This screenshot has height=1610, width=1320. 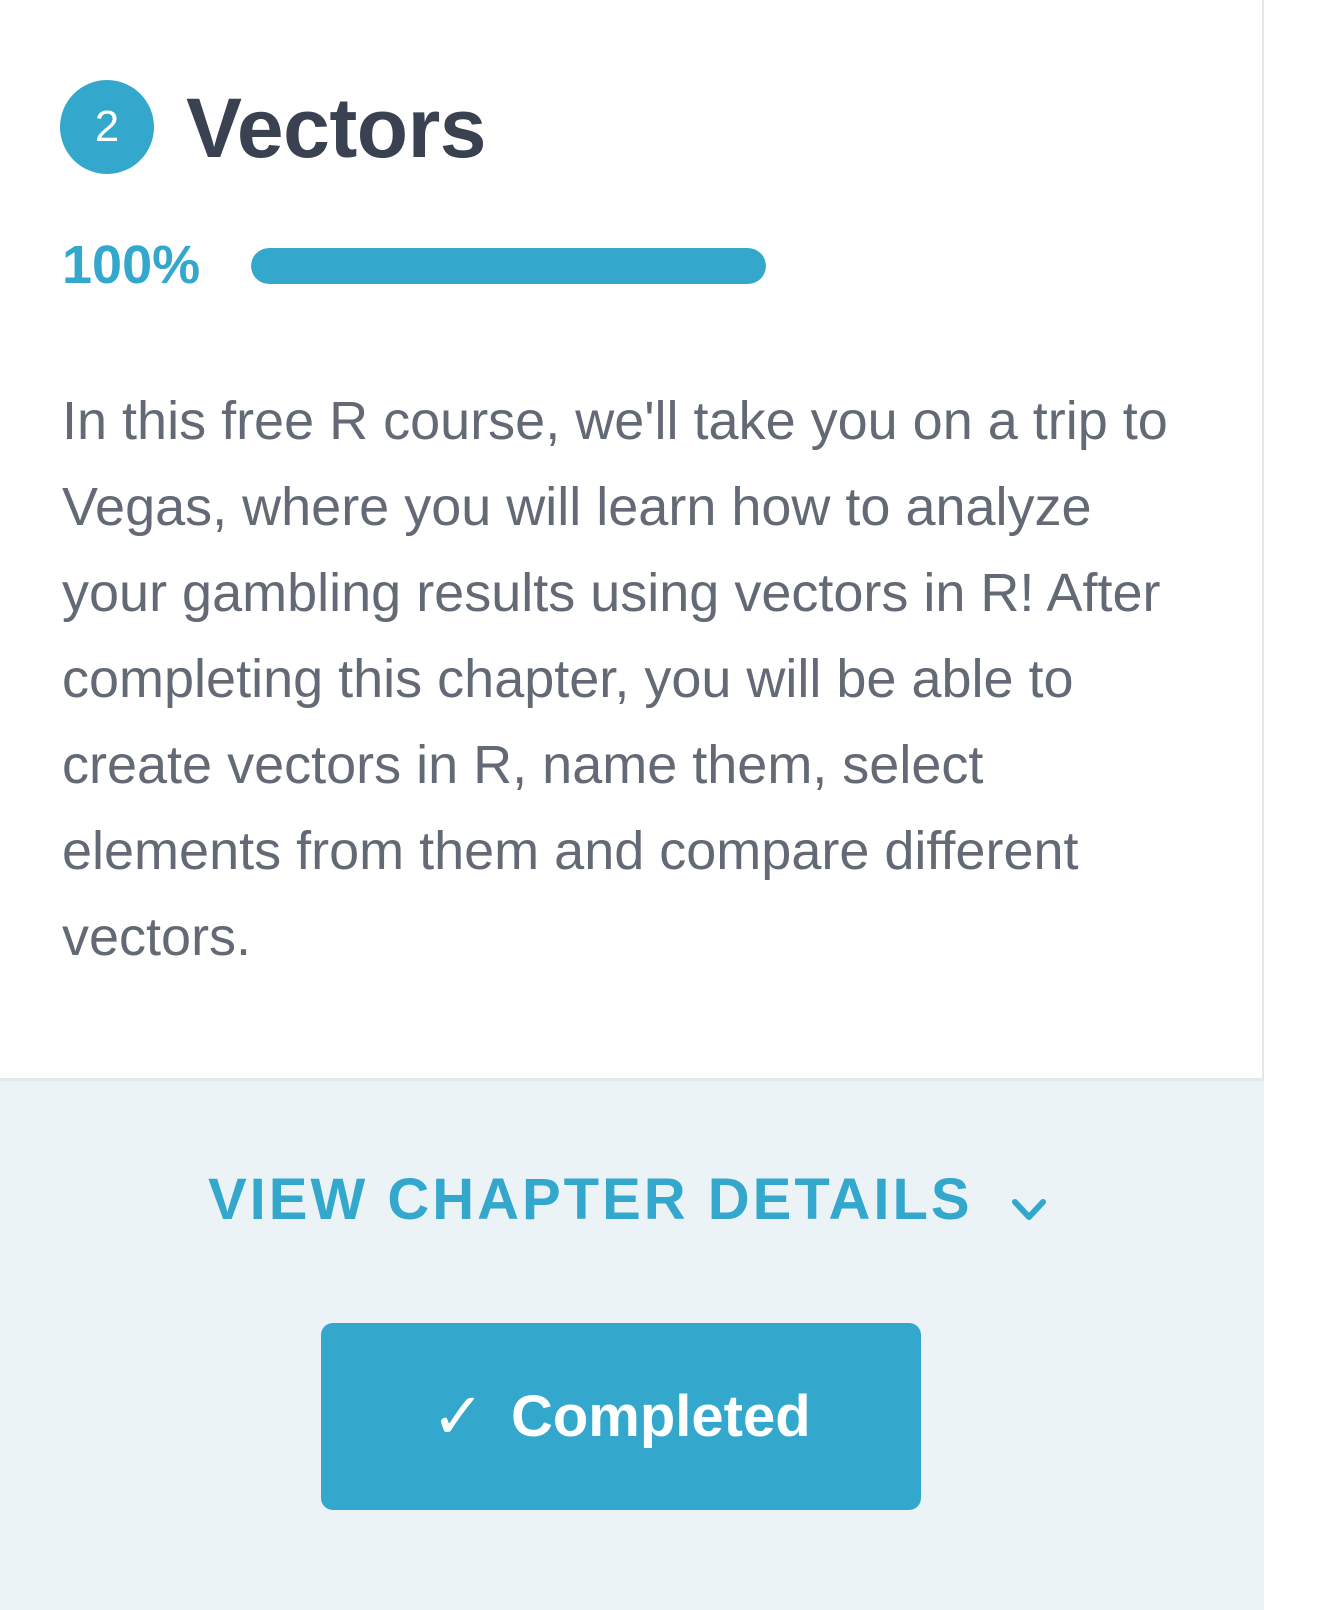 I want to click on progress-percent: 100%, so click(x=131, y=265).